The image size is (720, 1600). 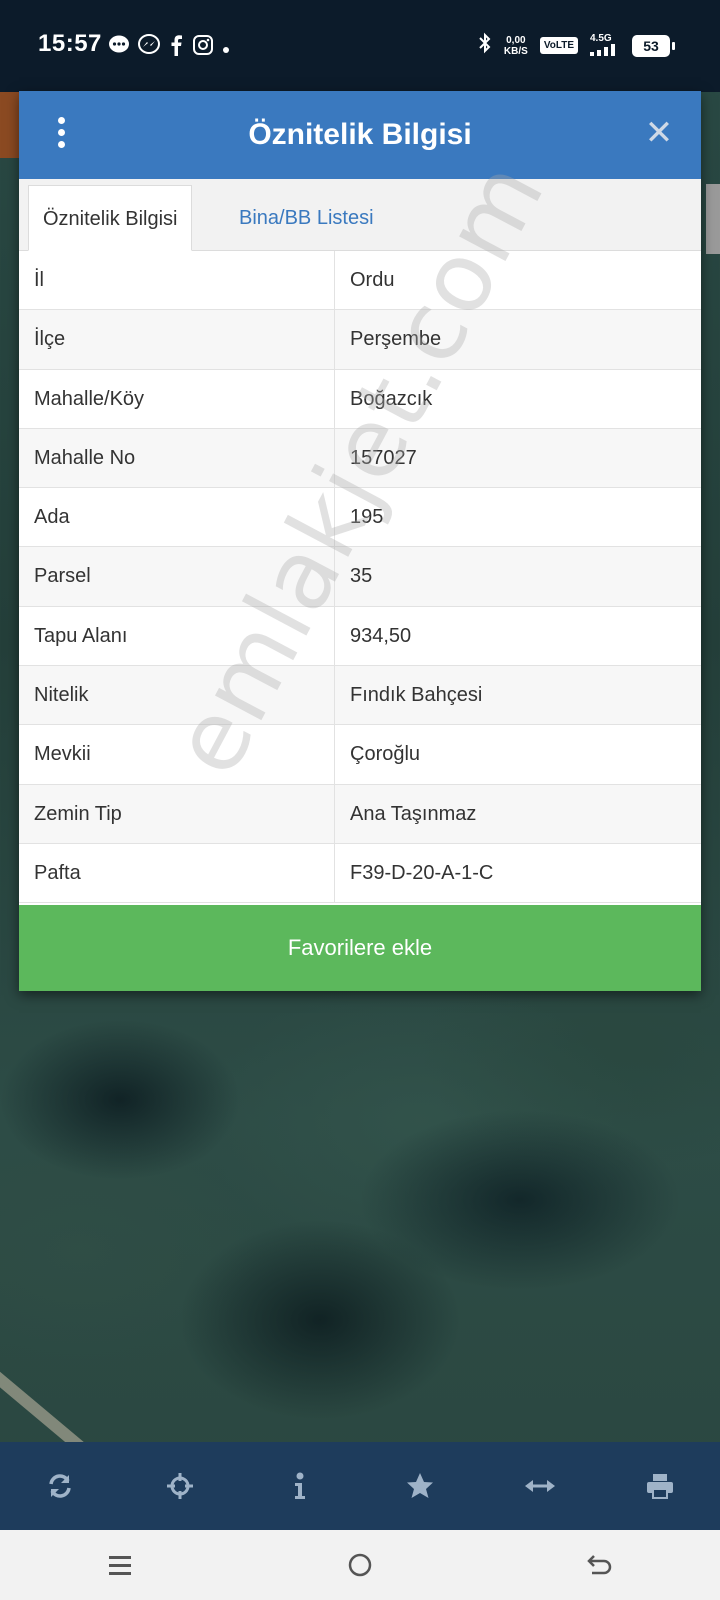 I want to click on dialog-header: Öznitelik Bilgisi ✕, so click(x=360, y=135).